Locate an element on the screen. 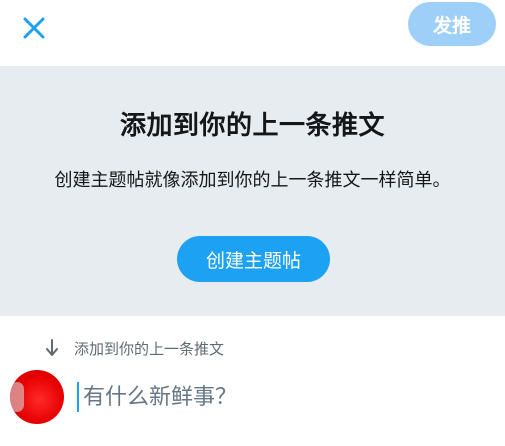 This screenshot has height=446, width=505. reply-hint: 添加到你的上一条推文 is located at coordinates (134, 348).